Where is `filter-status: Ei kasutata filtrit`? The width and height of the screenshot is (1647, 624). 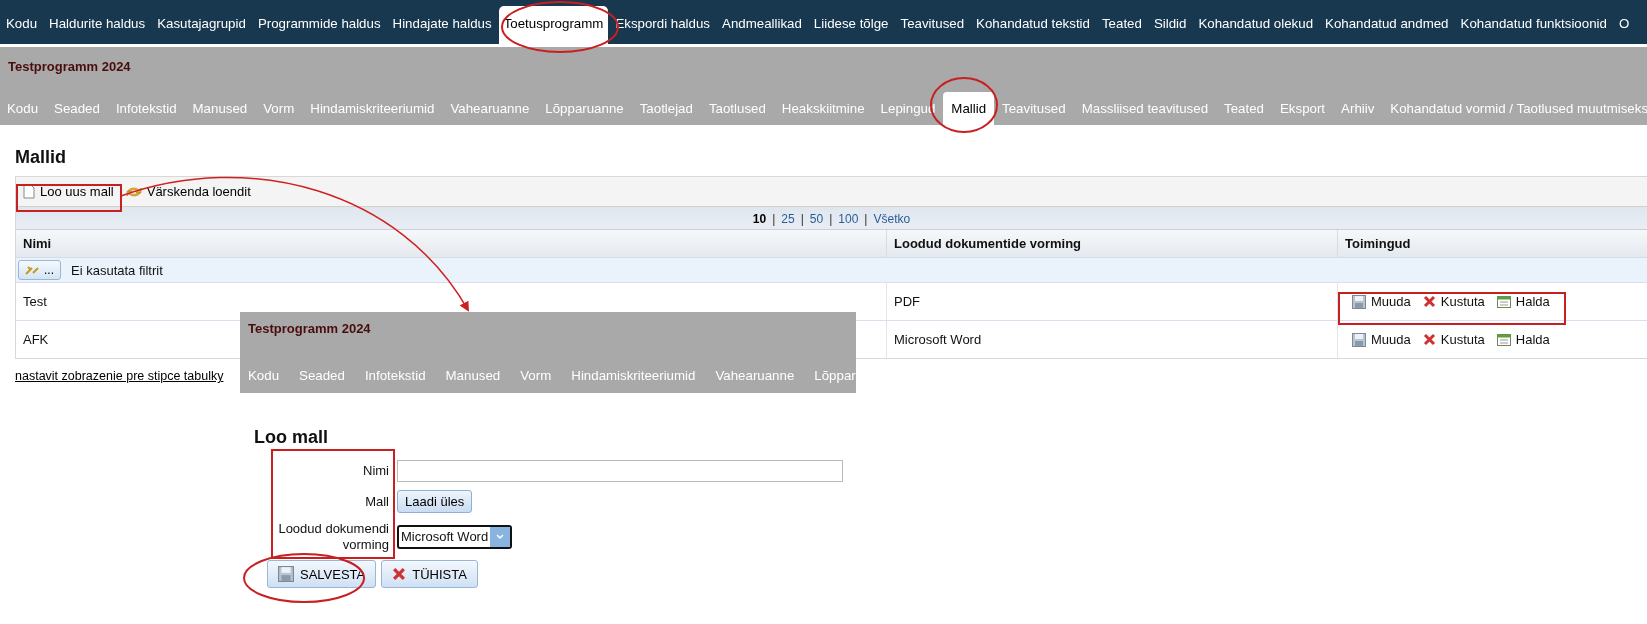
filter-status: Ei kasutata filtrit is located at coordinates (117, 270).